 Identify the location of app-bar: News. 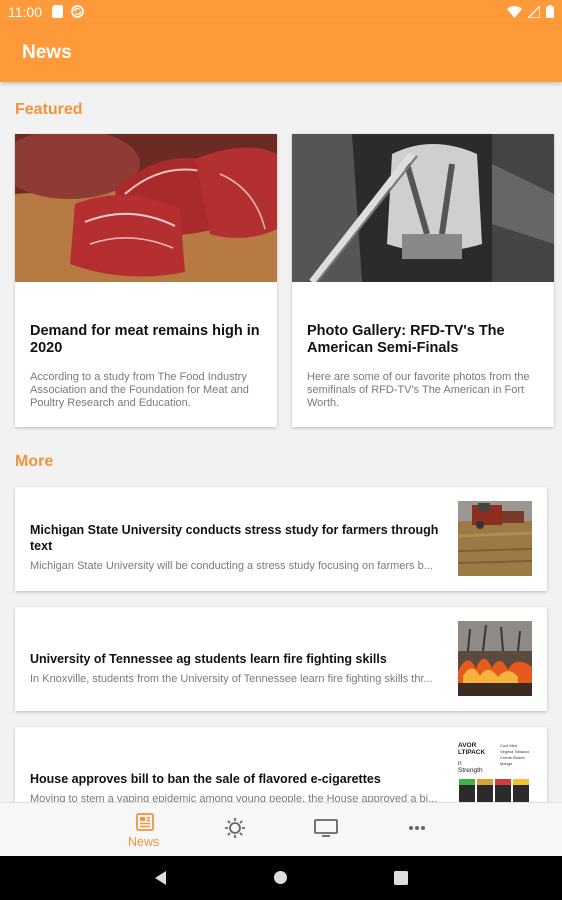
(281, 53).